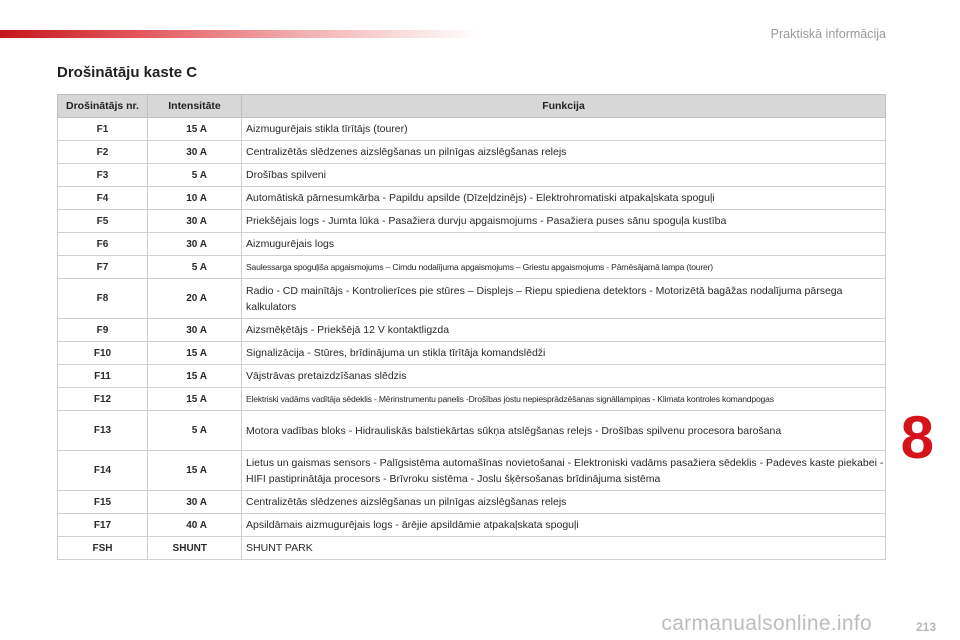 This screenshot has width=960, height=640. Describe the element at coordinates (102, 106) in the screenshot. I see `column-header-fuse-number: Drošinātājs nr.` at that location.